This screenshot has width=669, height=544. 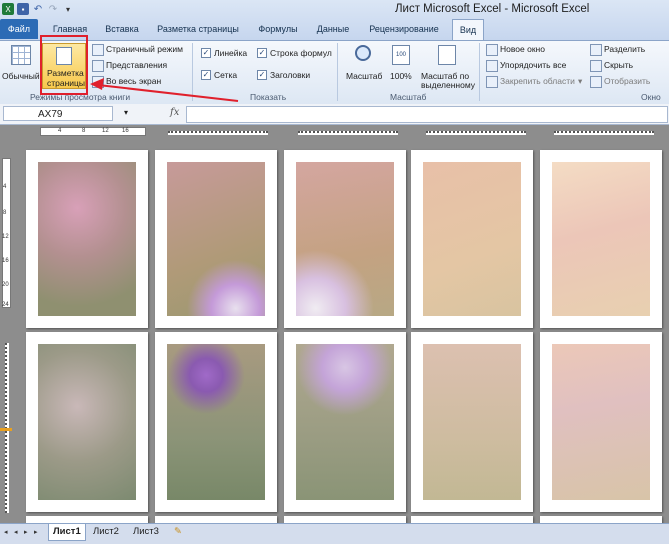 I want to click on formula-input, so click(x=427, y=114).